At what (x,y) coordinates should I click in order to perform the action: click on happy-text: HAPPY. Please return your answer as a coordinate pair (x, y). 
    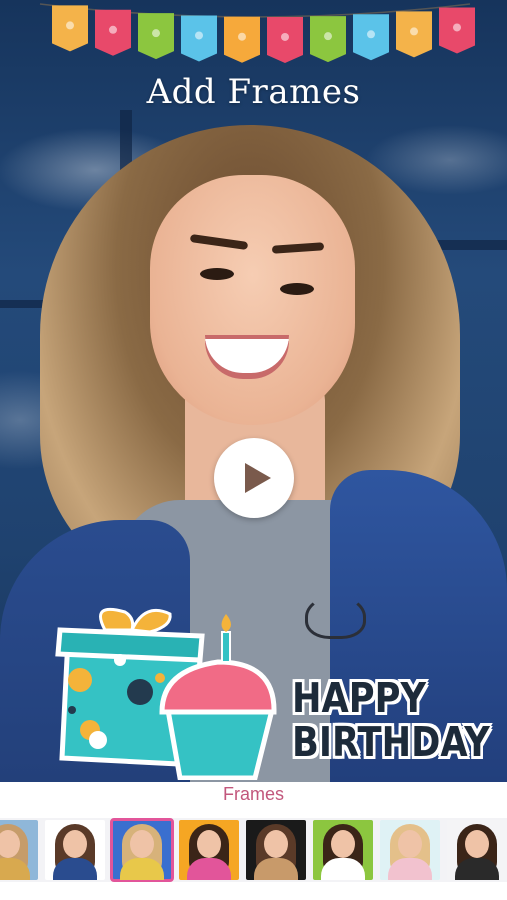
    Looking at the image, I should click on (359, 698).